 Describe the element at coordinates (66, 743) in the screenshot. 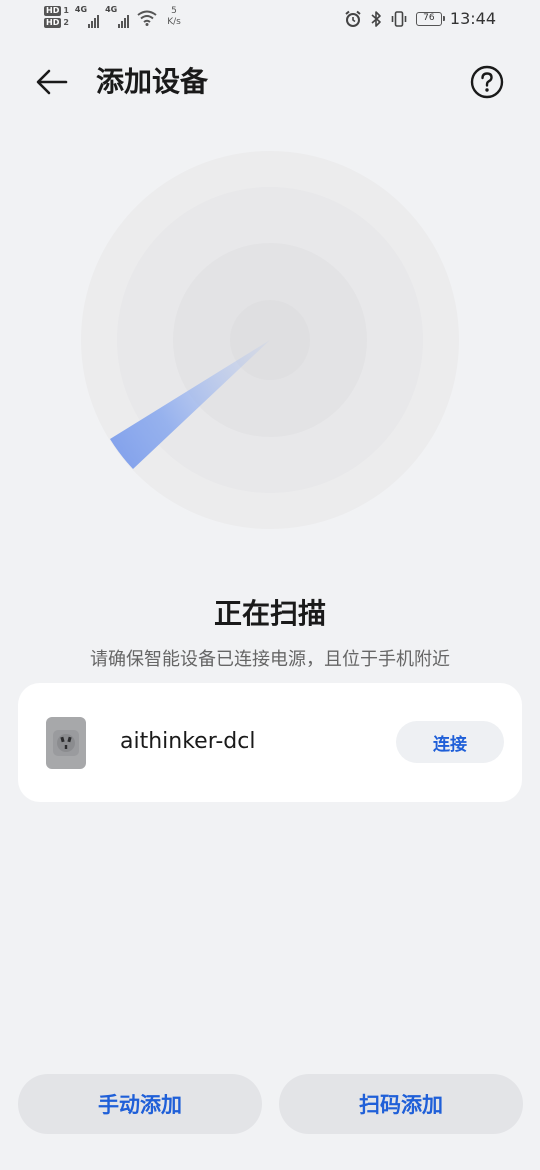

I see `smart-plug-icon` at that location.